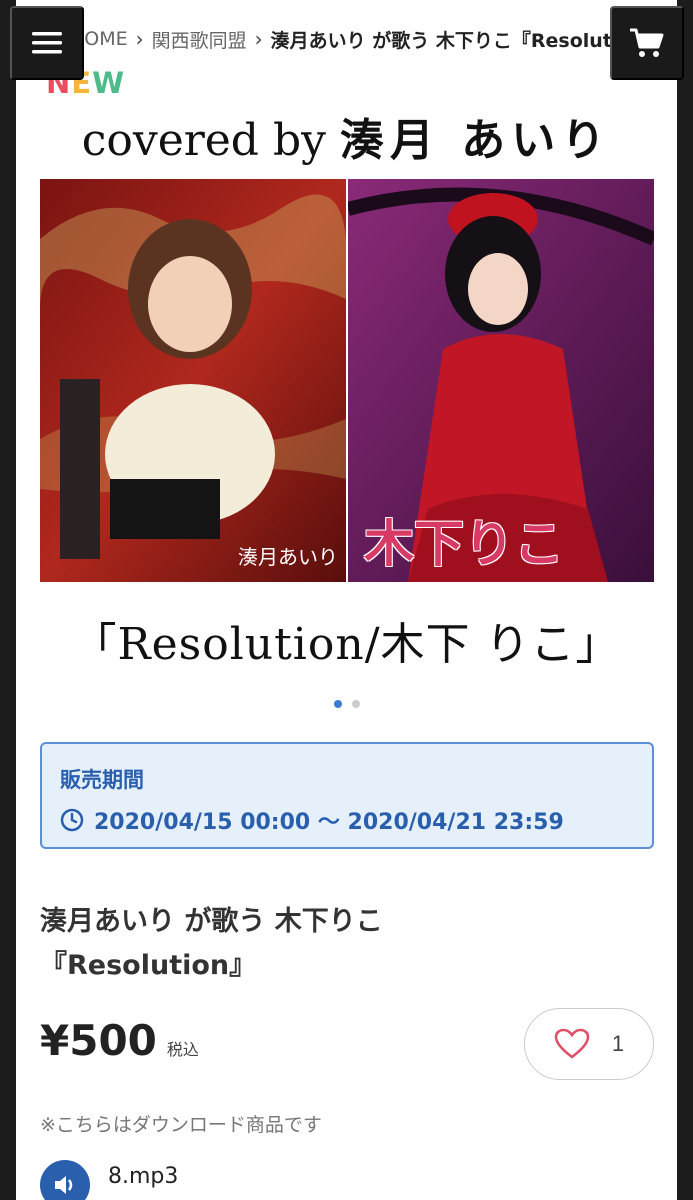 This screenshot has width=693, height=1200. I want to click on product-title-text: 湊月あいり が歌う 木下りこ 『Resolution』, so click(211, 943).